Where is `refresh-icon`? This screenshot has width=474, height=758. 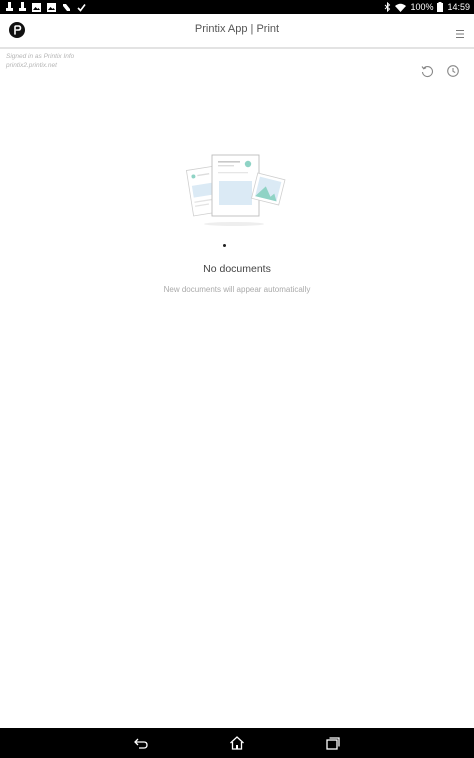
refresh-icon is located at coordinates (427, 71).